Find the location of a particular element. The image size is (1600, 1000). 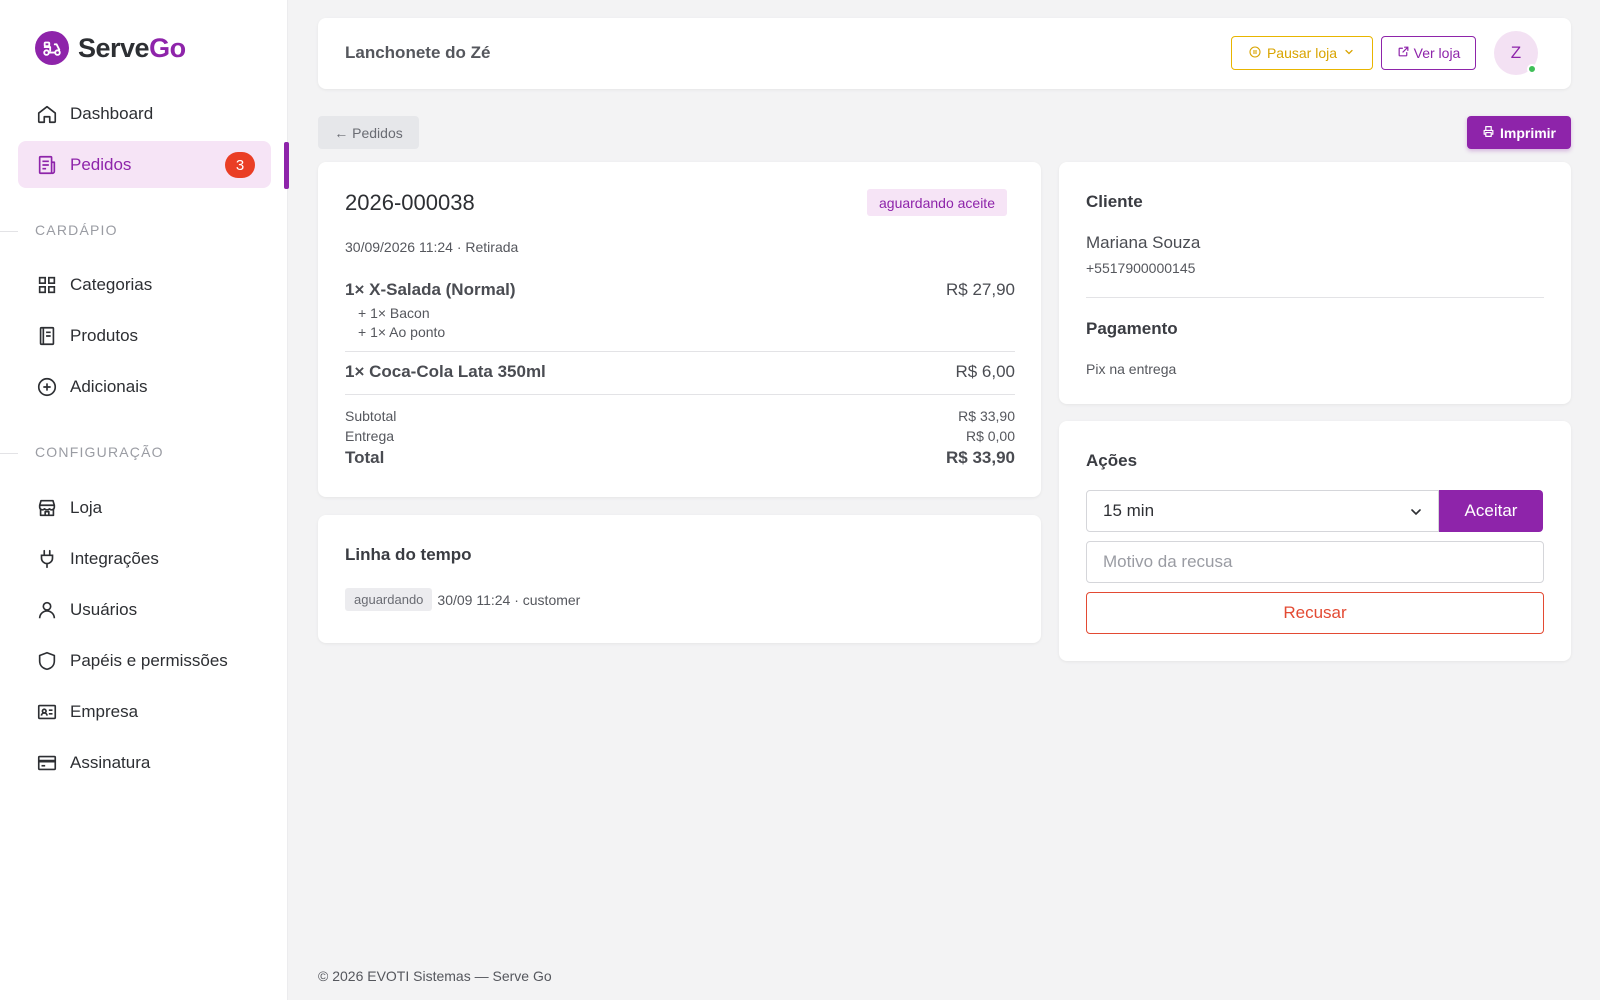

sidebar-item-label: Integrações is located at coordinates (114, 558).